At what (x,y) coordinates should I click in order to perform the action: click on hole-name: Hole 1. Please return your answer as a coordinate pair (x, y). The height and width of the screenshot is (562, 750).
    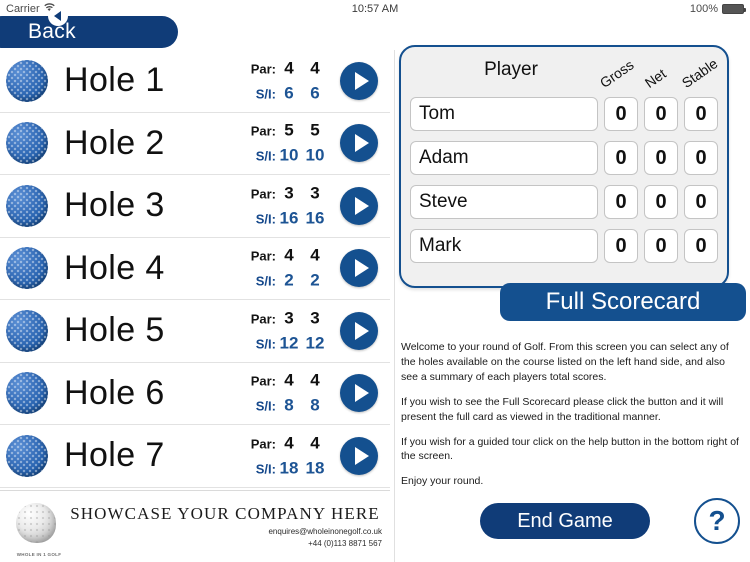
    Looking at the image, I should click on (114, 80).